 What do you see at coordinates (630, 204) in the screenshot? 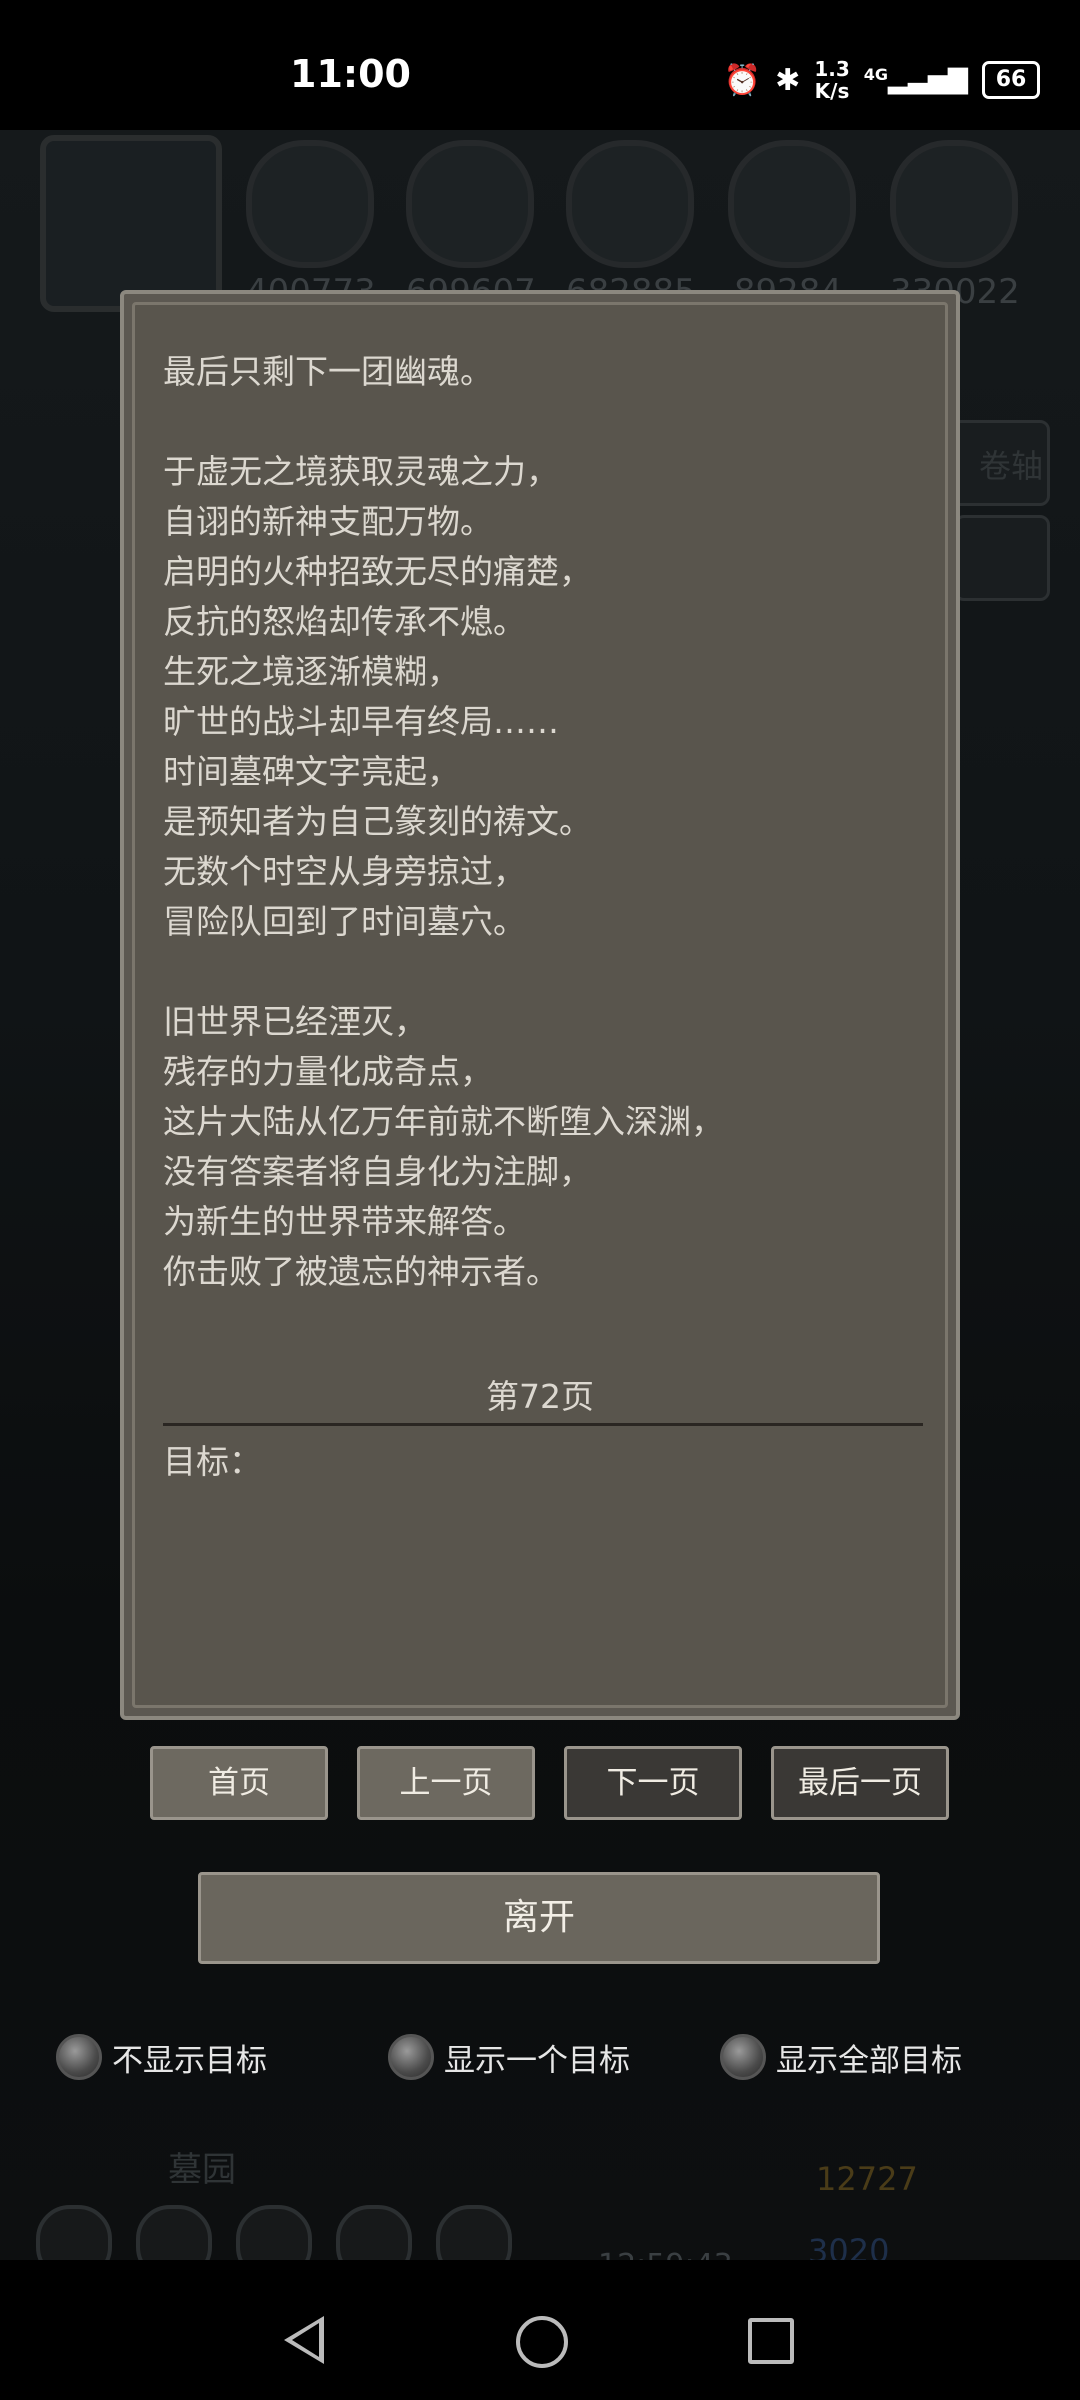
I see `iron-icon` at bounding box center [630, 204].